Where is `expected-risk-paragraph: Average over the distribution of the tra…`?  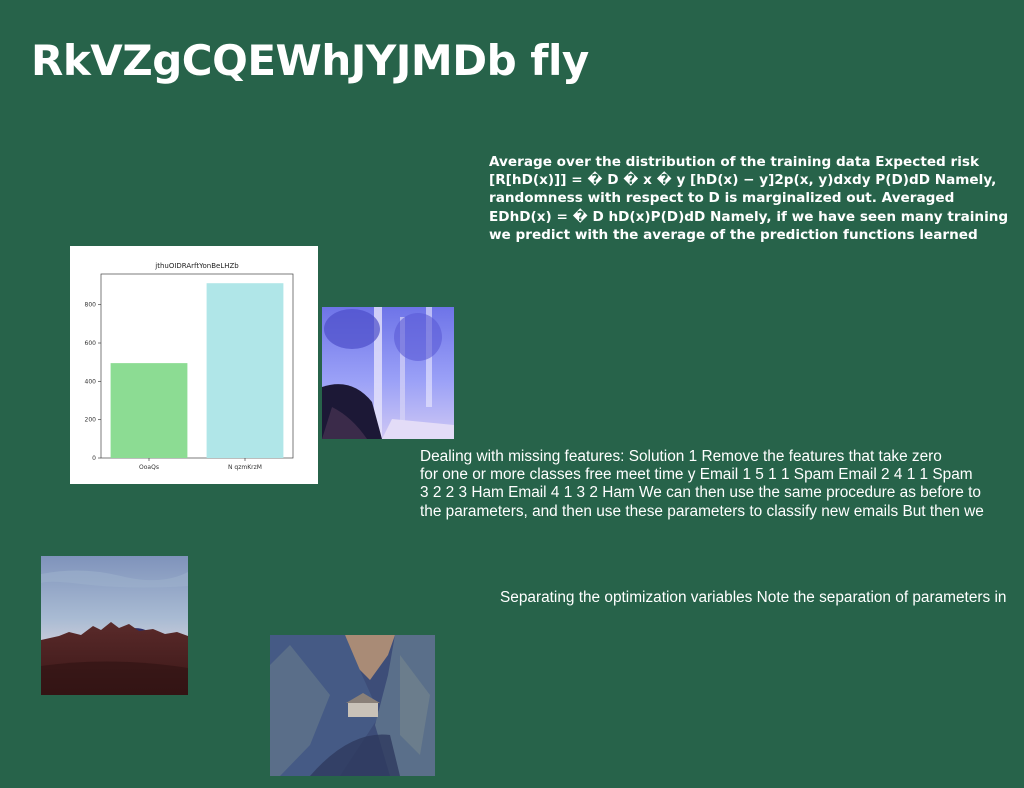 expected-risk-paragraph: Average over the distribution of the tra… is located at coordinates (756, 198).